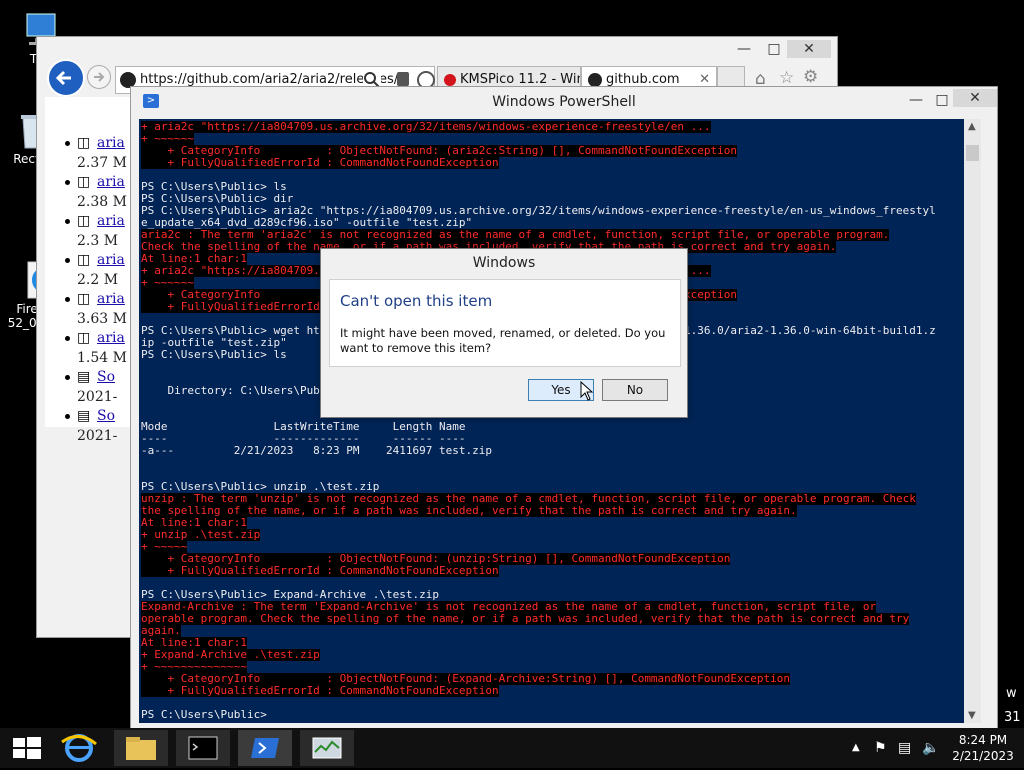 Image resolution: width=1024 pixels, height=770 pixels. Describe the element at coordinates (95, 231) in the screenshot. I see `list-item: ◫ aria 2.3 M` at that location.